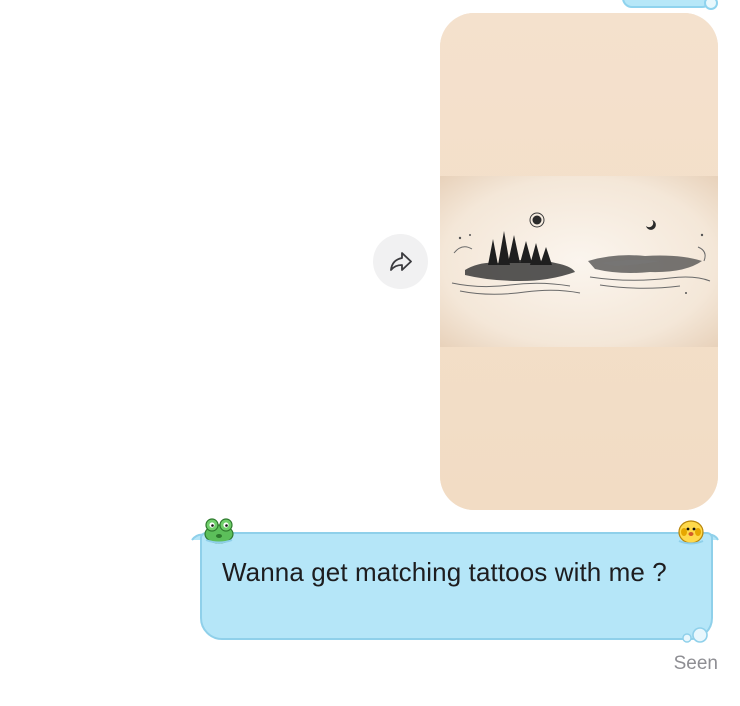 The image size is (740, 706). What do you see at coordinates (695, 635) in the screenshot?
I see `bubbles-decor-icon` at bounding box center [695, 635].